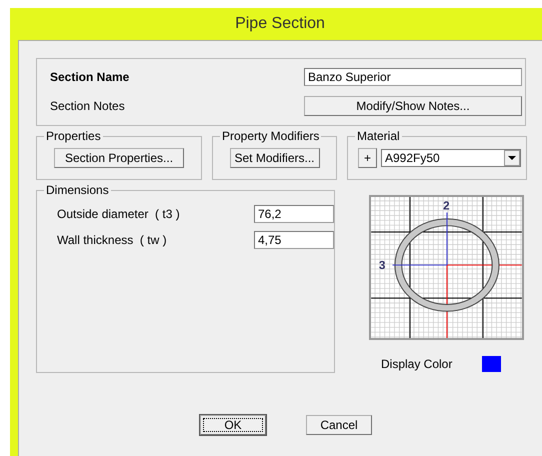  Describe the element at coordinates (378, 136) in the screenshot. I see `material-title: Material` at that location.